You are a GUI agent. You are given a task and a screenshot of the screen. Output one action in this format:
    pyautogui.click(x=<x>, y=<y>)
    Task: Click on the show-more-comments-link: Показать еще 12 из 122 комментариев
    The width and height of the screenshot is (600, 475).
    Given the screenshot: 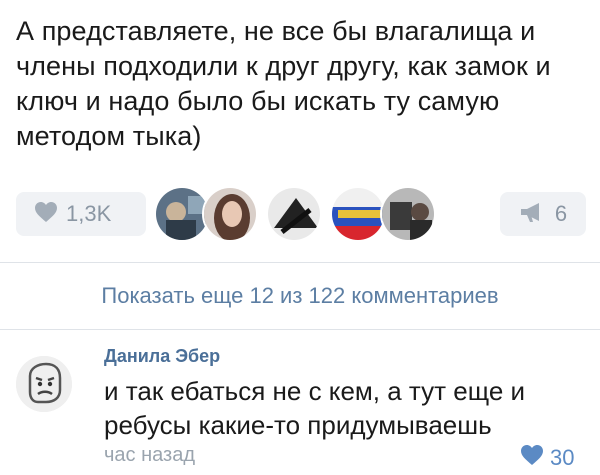 What is the action you would take?
    pyautogui.click(x=300, y=296)
    